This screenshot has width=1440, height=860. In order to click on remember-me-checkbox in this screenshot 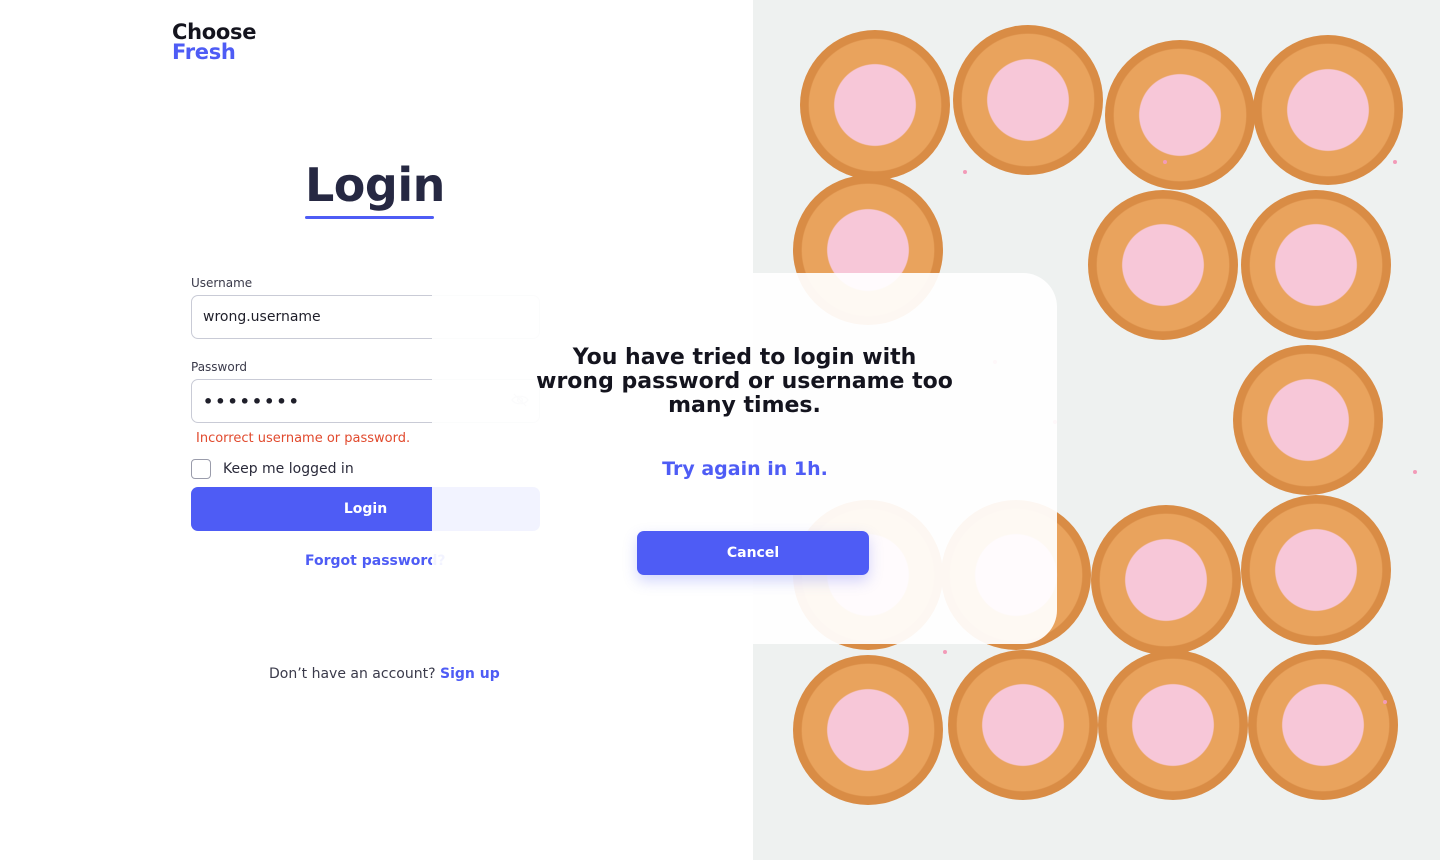, I will do `click(201, 469)`.